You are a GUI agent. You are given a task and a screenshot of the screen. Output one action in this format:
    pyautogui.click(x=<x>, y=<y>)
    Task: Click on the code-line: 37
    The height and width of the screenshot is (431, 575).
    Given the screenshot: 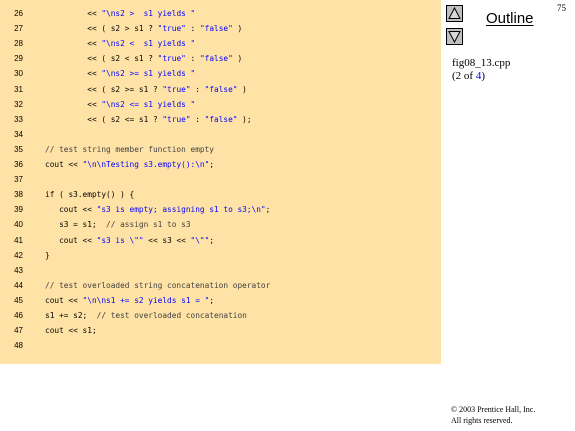 What is the action you would take?
    pyautogui.click(x=220, y=180)
    